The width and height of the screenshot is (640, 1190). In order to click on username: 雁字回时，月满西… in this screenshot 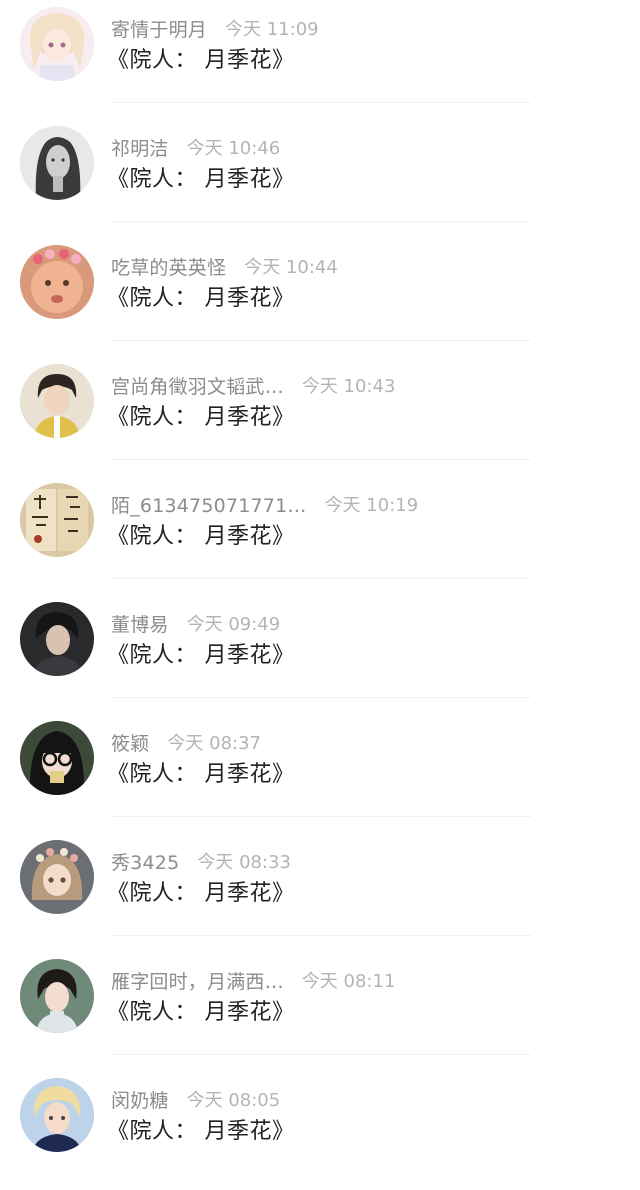, I will do `click(197, 980)`.